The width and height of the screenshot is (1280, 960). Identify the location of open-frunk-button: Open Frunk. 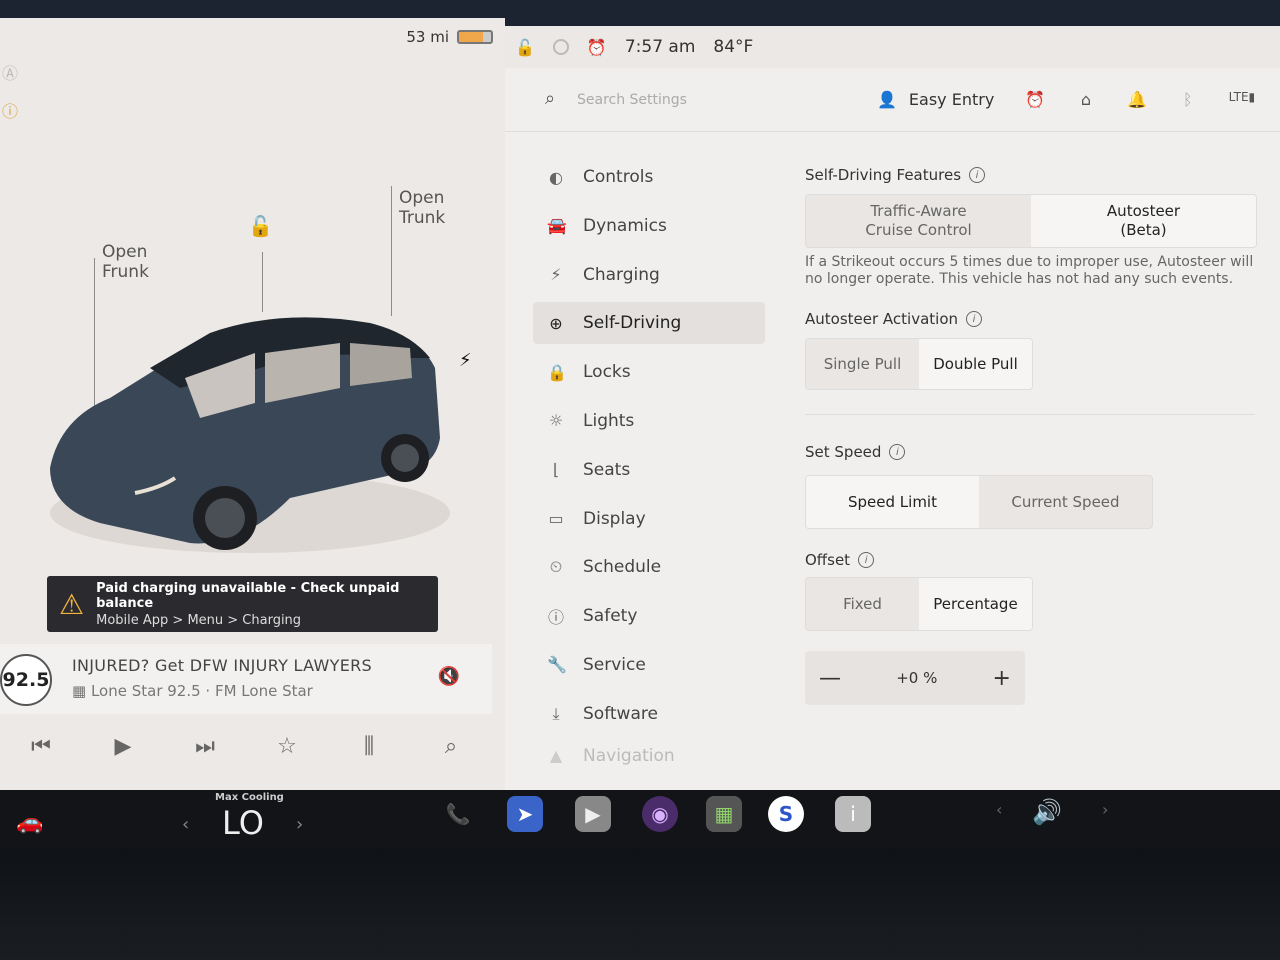
(125, 262).